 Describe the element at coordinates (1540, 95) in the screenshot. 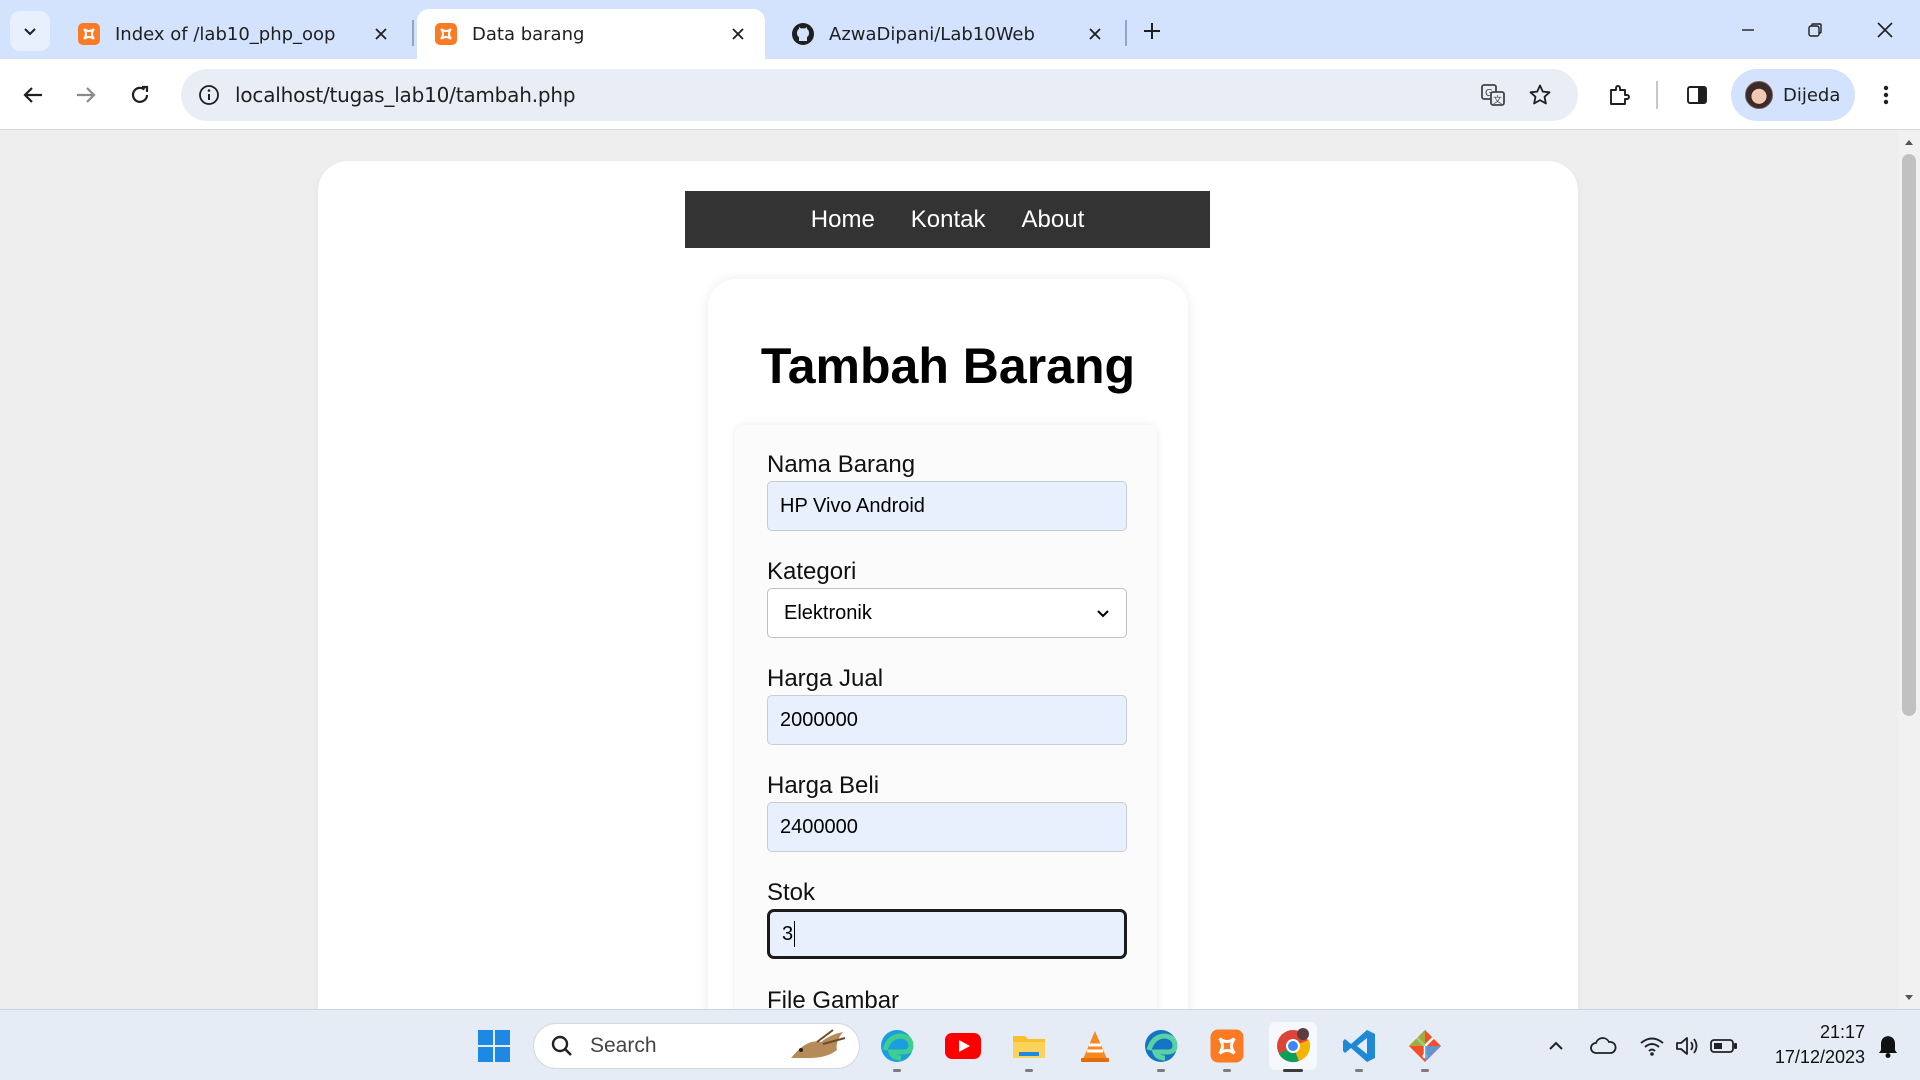

I see `bookmark-star-icon` at that location.